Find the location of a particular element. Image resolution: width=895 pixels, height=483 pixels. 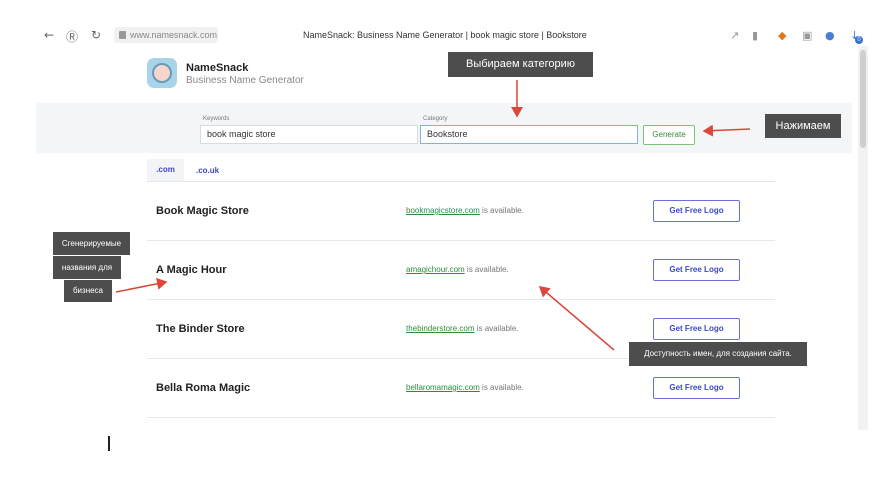

arrow-to-names is located at coordinates (141, 285).